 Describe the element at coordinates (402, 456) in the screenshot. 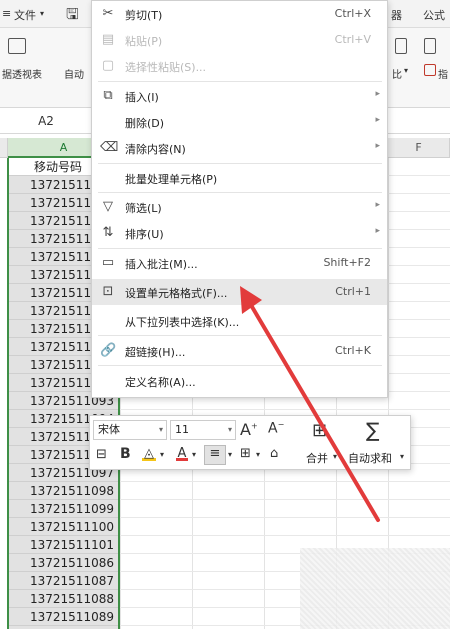

I see `autosum-dropdown-icon: ▾` at that location.